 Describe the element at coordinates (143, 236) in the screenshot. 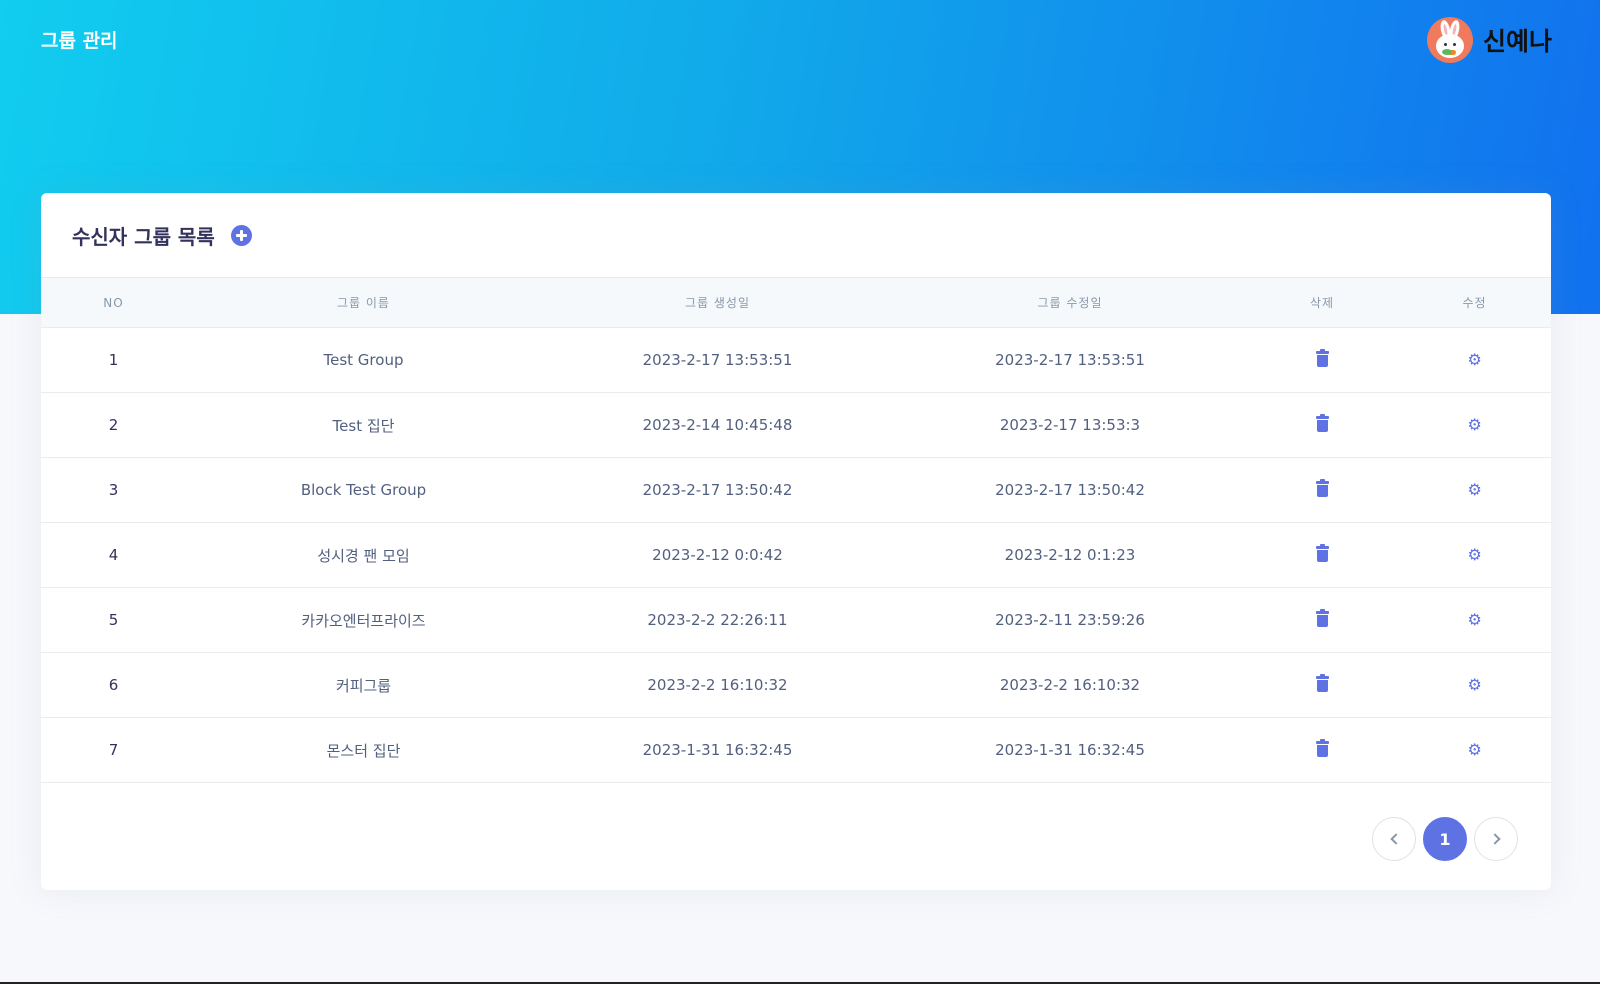

I see `card-title: 수신자 그룹 목록` at that location.